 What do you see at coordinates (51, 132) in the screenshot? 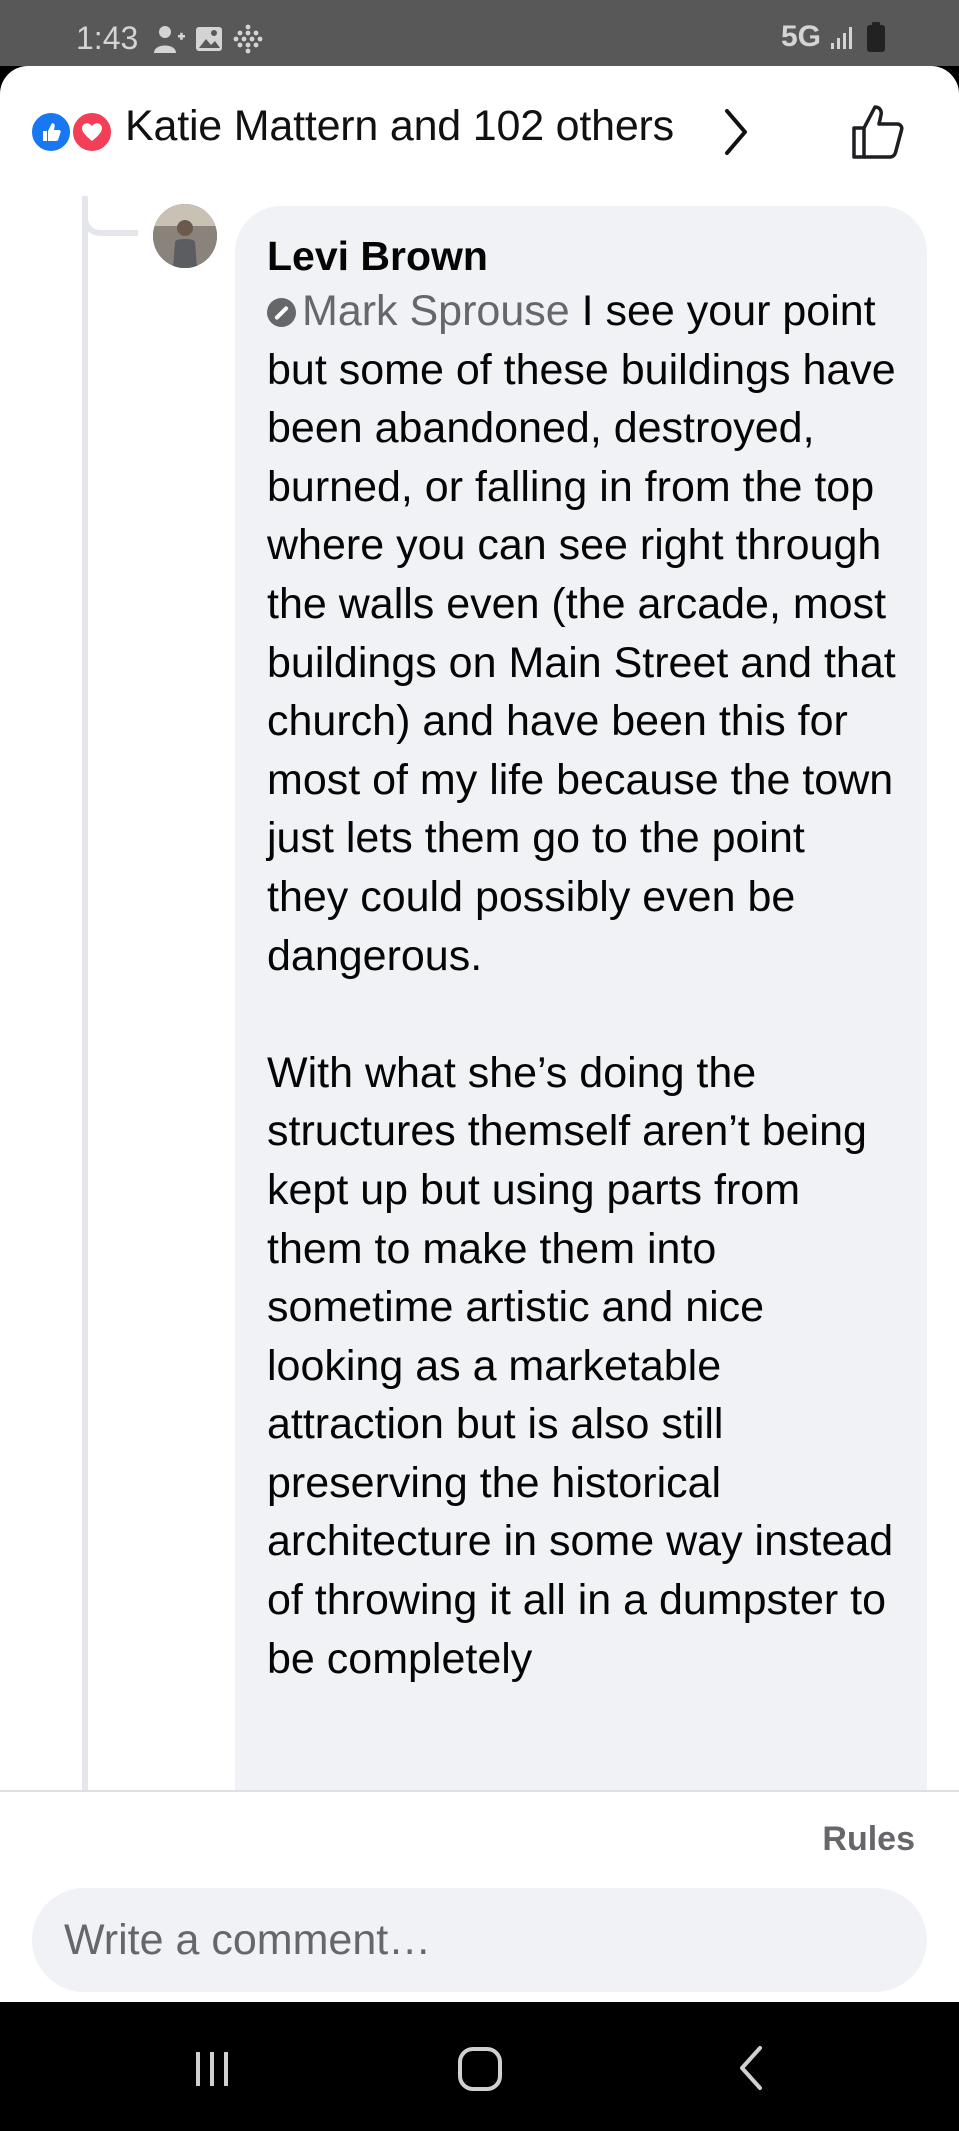
I see `like-reaction-icon` at bounding box center [51, 132].